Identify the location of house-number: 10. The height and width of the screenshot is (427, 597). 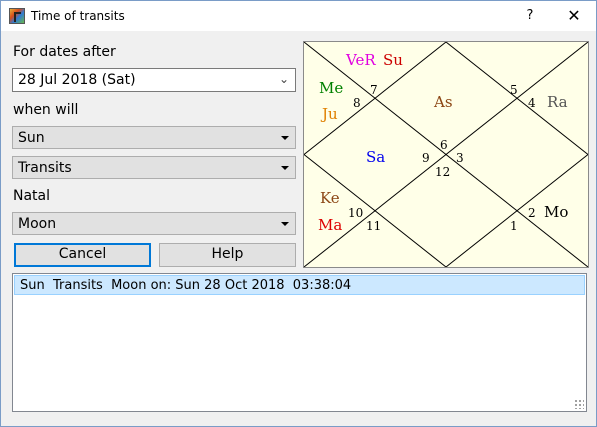
(355, 213).